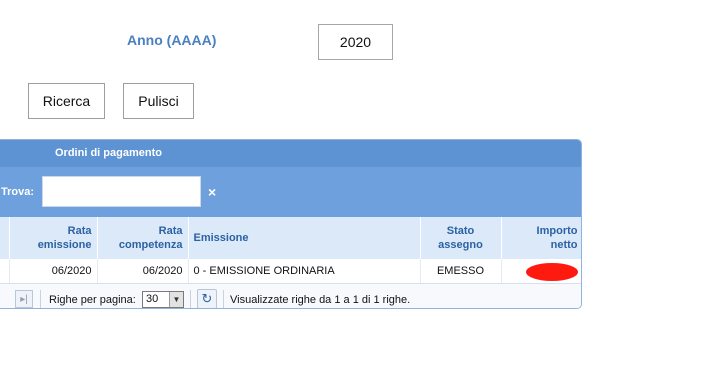  Describe the element at coordinates (18, 192) in the screenshot. I see `find-label: Trova:` at that location.